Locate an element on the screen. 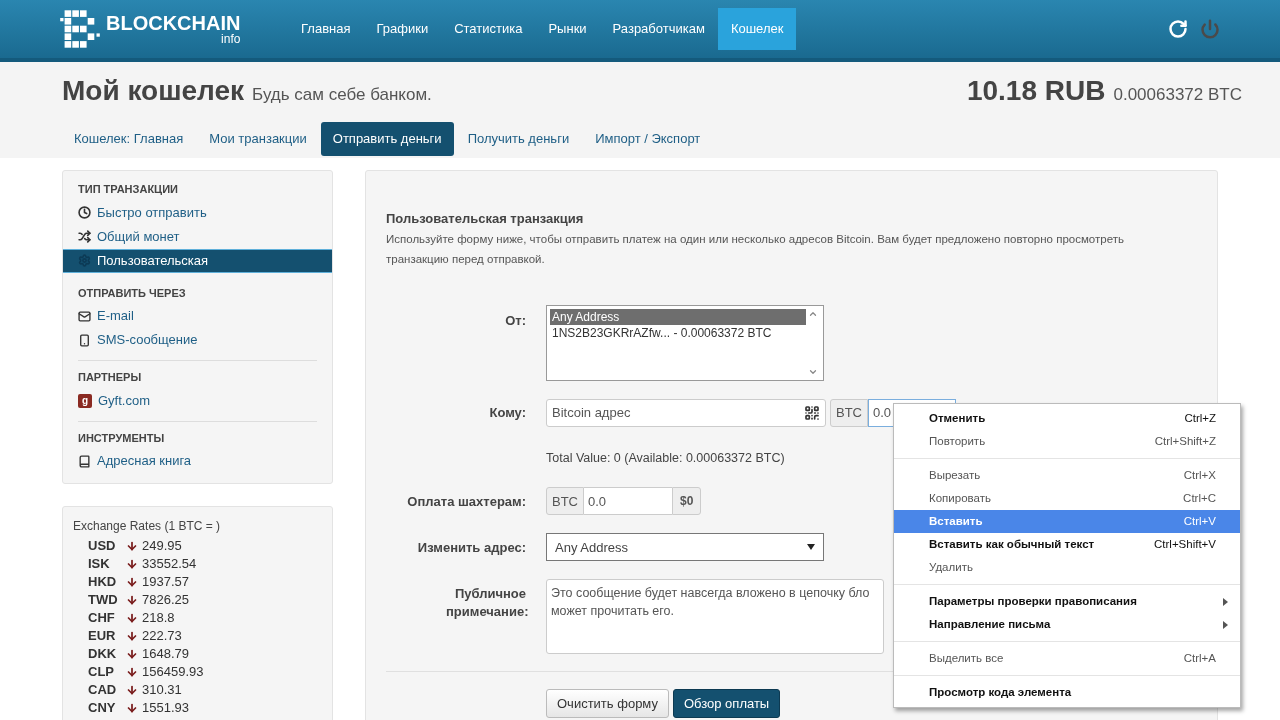 This screenshot has height=720, width=1280. rate-value: 310.31 is located at coordinates (162, 690).